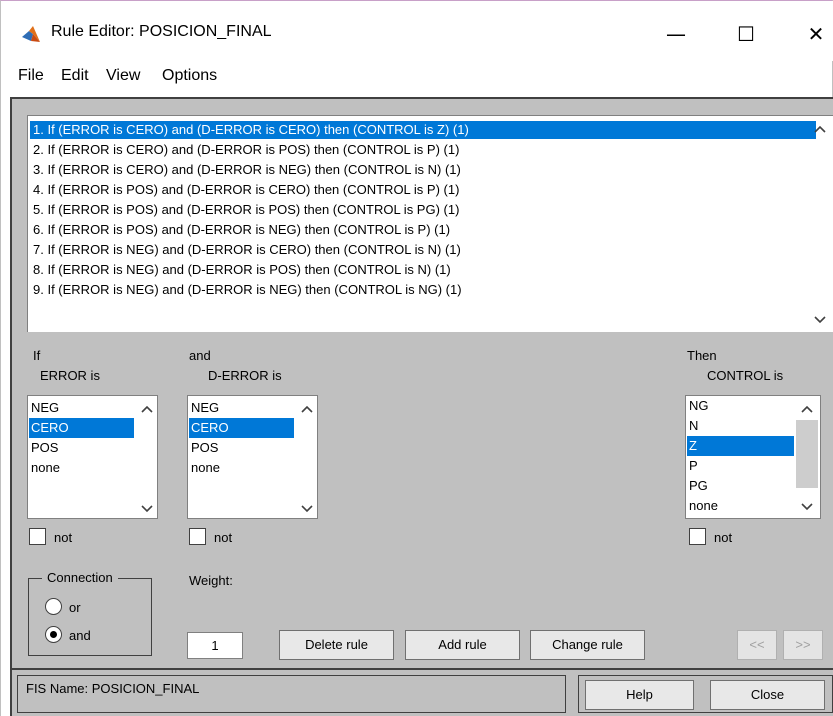 The width and height of the screenshot is (833, 716). What do you see at coordinates (70, 375) in the screenshot?
I see `if-variable-label: ERROR is` at bounding box center [70, 375].